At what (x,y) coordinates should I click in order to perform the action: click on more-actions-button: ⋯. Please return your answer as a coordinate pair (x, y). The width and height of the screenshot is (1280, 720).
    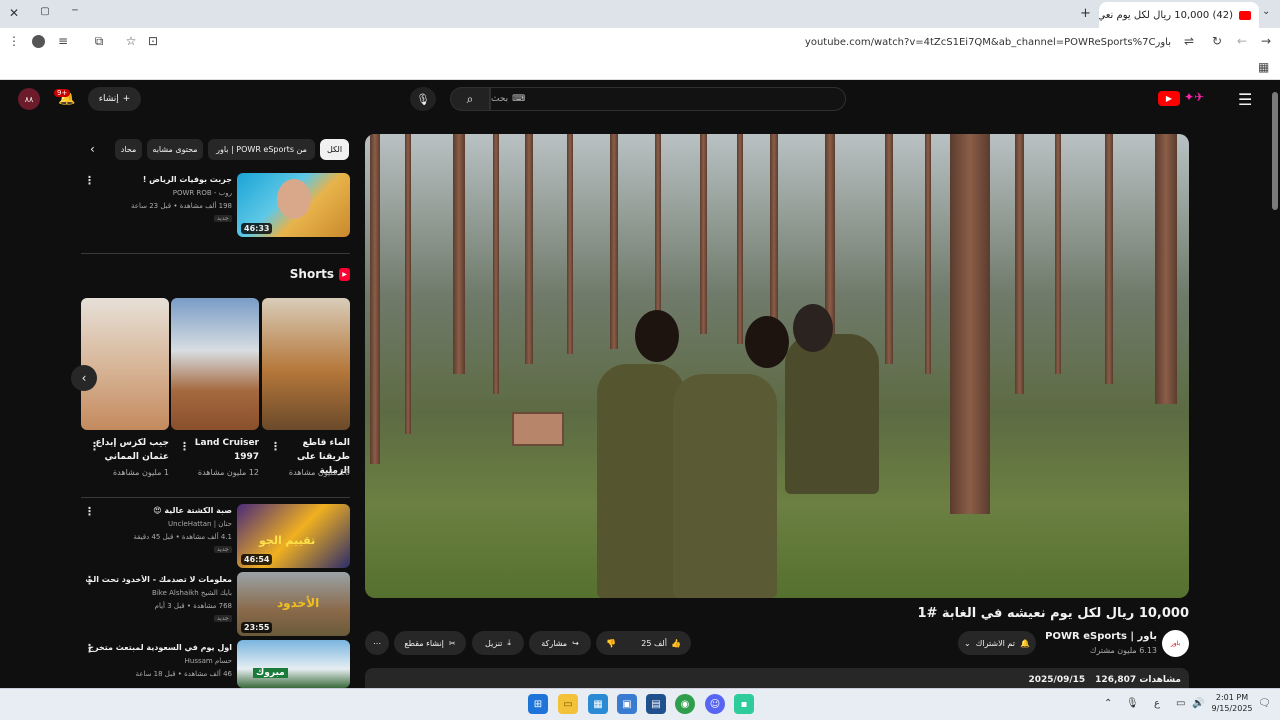
    Looking at the image, I should click on (377, 643).